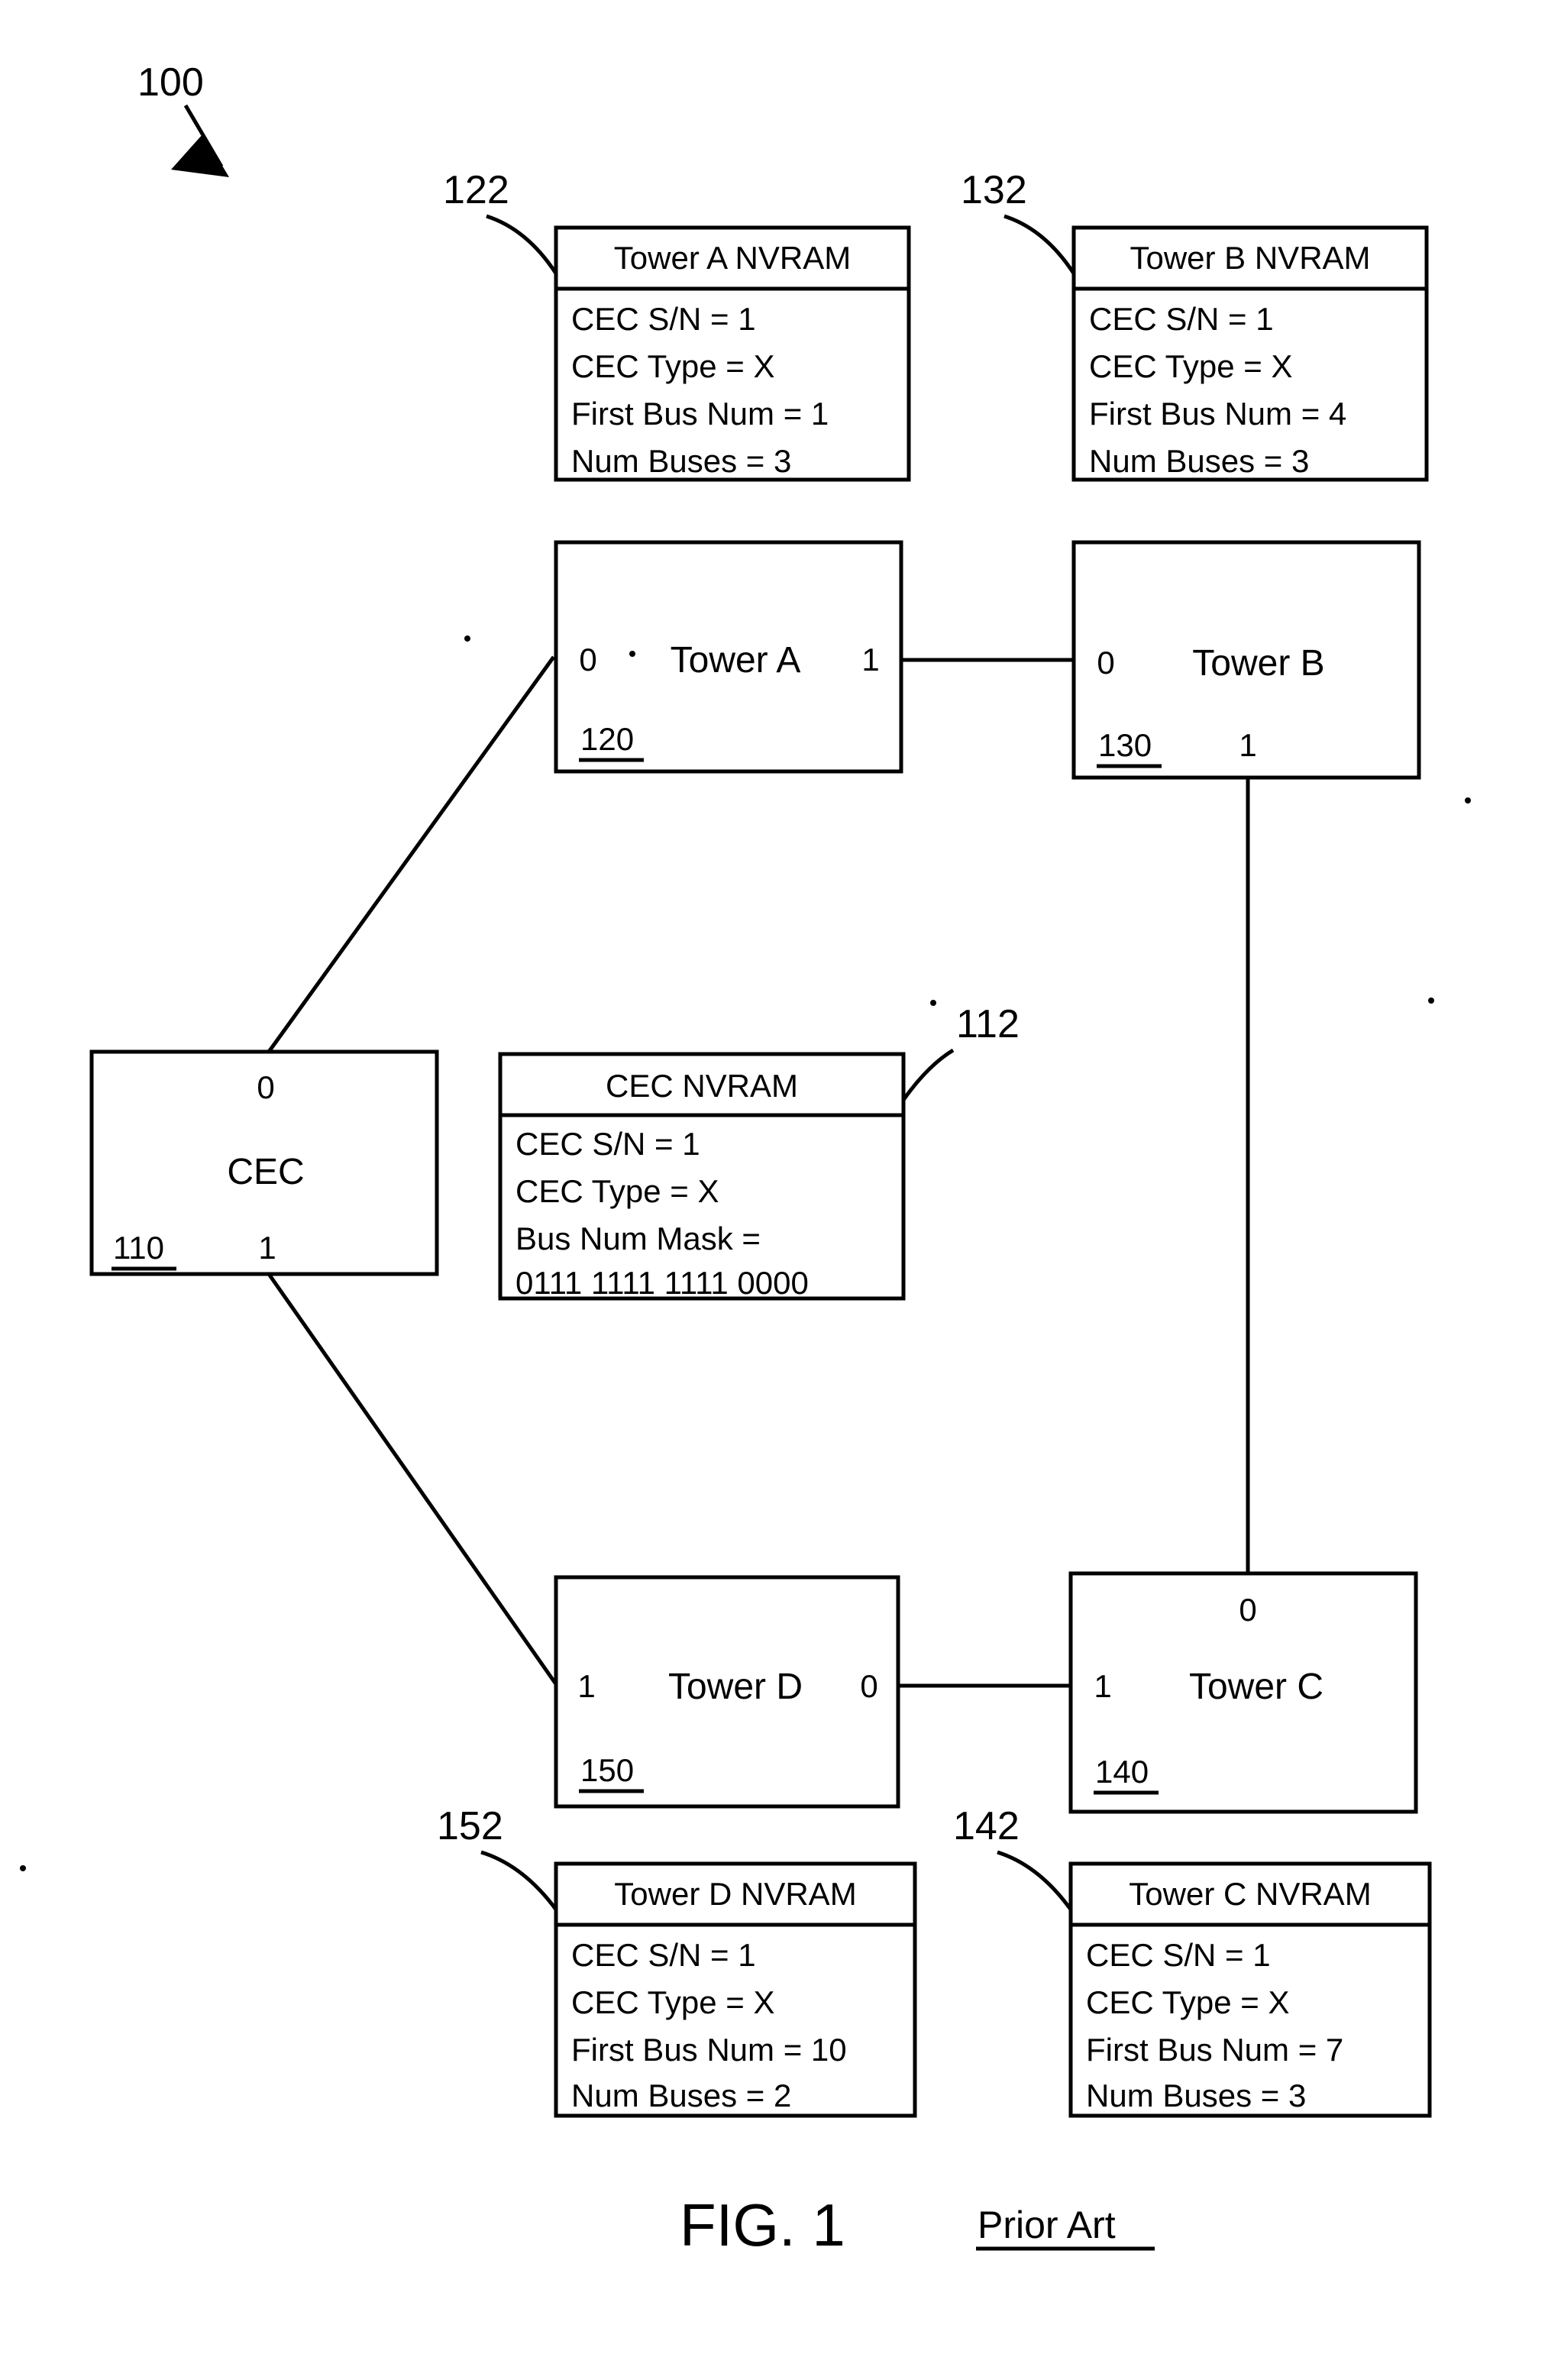  What do you see at coordinates (200, 156) in the screenshot?
I see `ref-100-arrowhead` at bounding box center [200, 156].